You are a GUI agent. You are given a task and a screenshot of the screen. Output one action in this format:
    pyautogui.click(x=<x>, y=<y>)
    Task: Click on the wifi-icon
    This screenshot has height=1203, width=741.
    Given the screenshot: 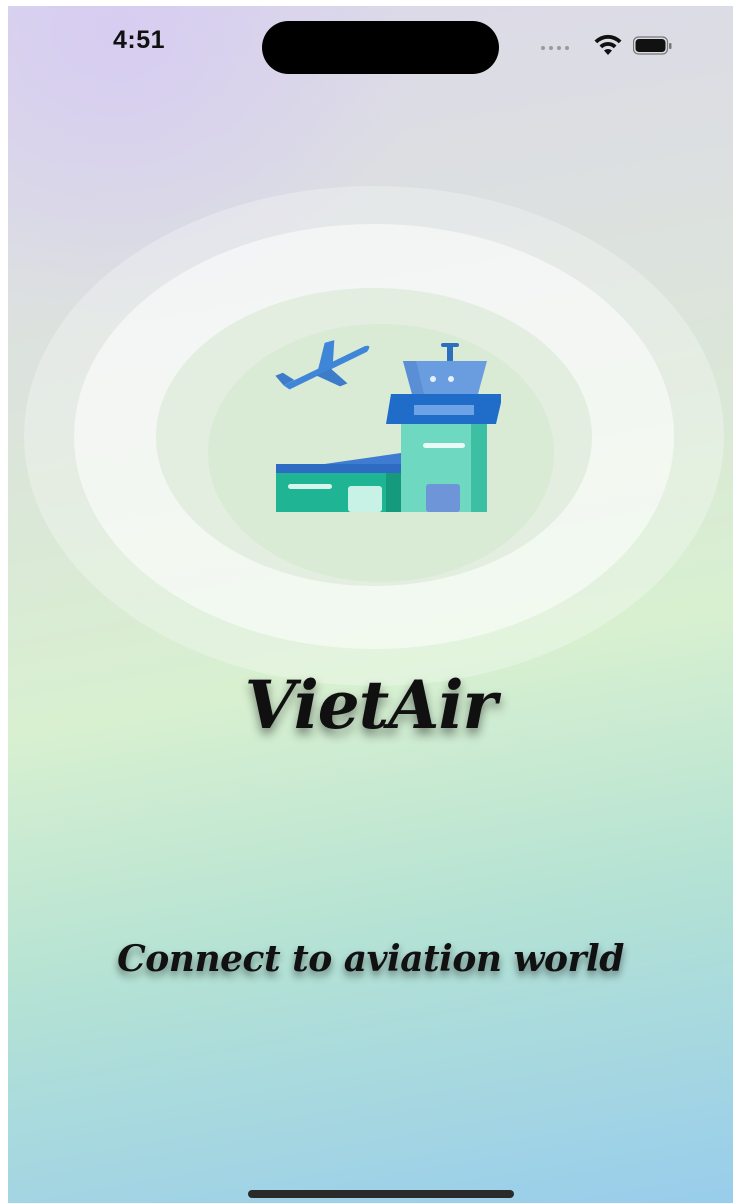 What is the action you would take?
    pyautogui.click(x=608, y=44)
    